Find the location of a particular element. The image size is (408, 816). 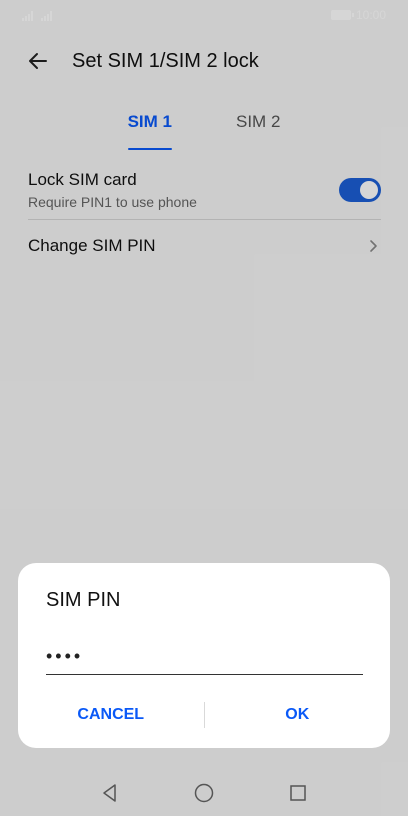

nav-back-icon is located at coordinates (110, 793).